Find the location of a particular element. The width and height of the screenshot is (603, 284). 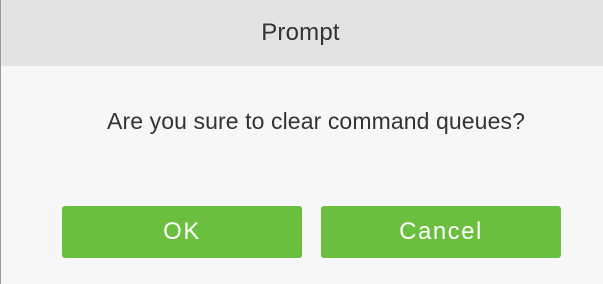

cancel-button: Cancel is located at coordinates (441, 232).